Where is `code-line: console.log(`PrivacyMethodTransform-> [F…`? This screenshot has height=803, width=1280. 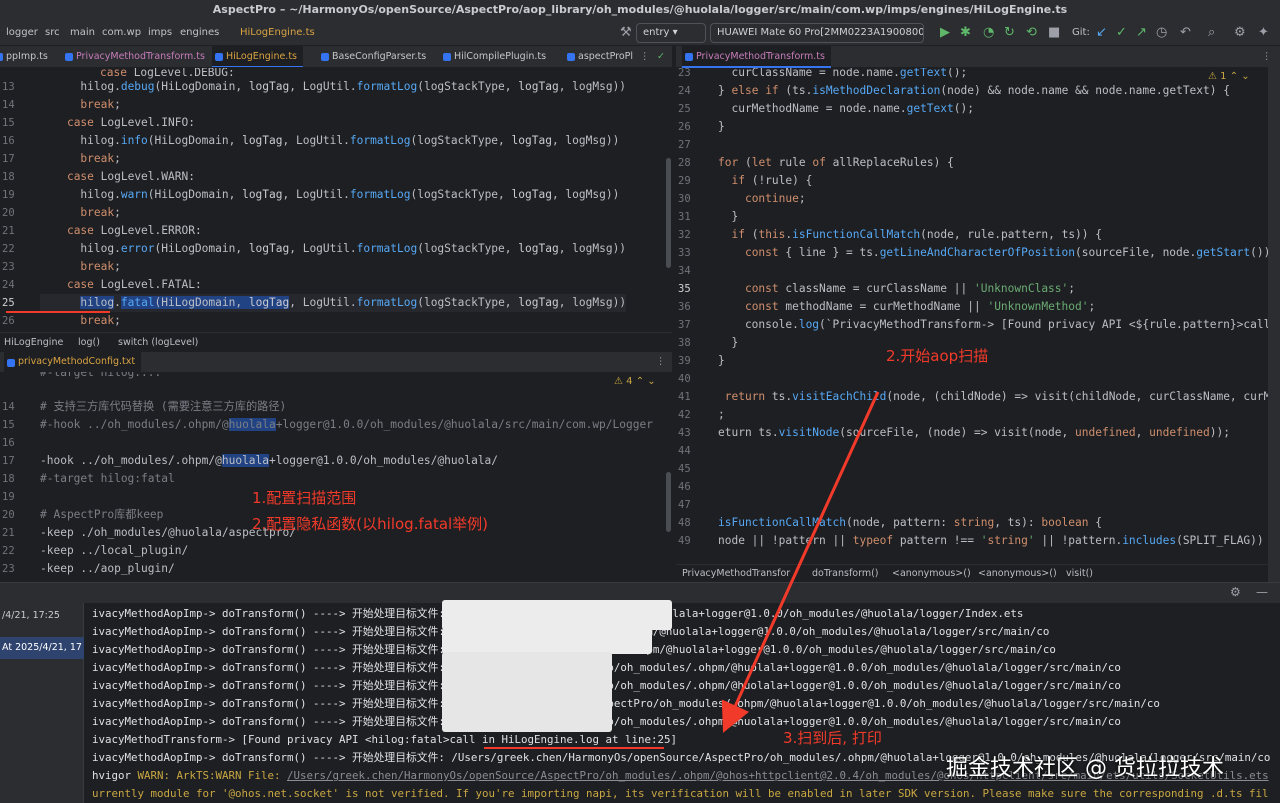 code-line: console.log(`PrivacyMethodTransform-> [F… is located at coordinates (999, 324).